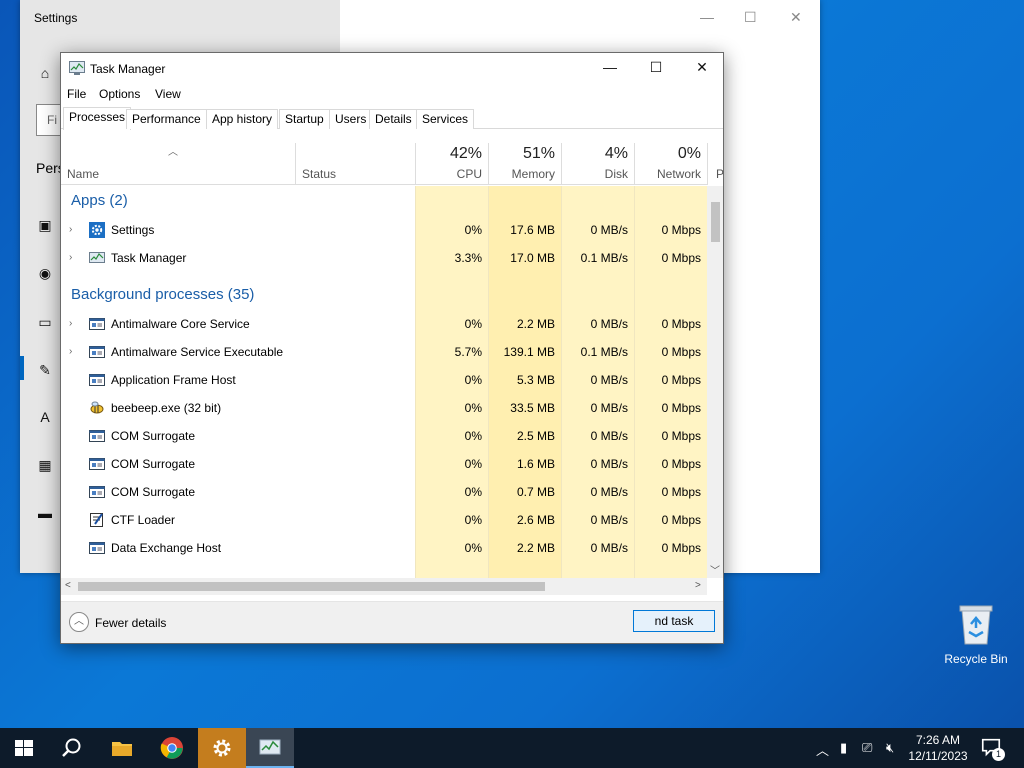 This screenshot has width=1024, height=768. I want to click on tab-services: Services, so click(445, 119).